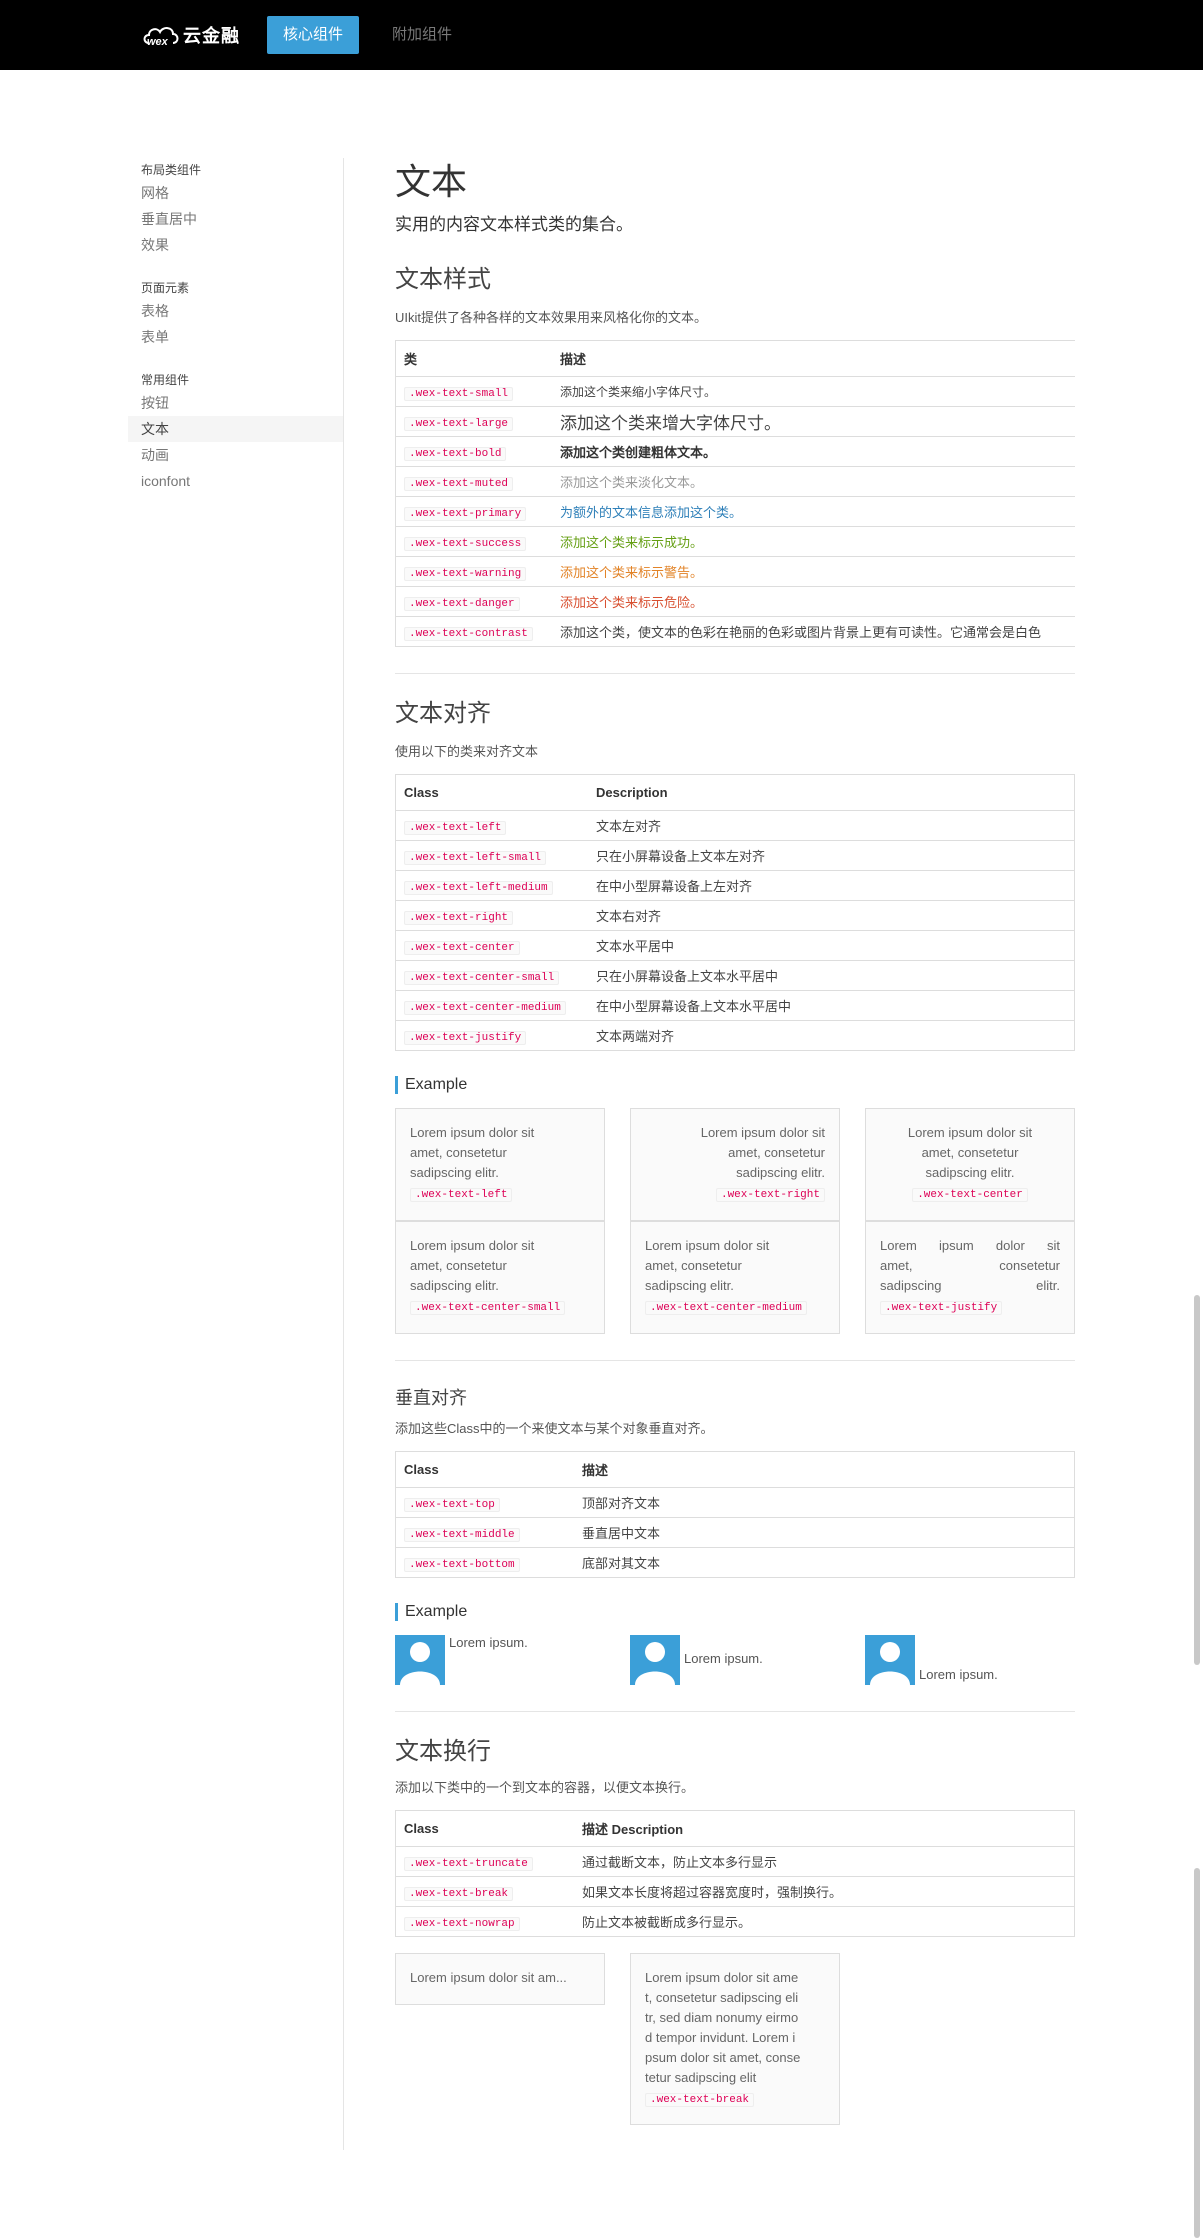 This screenshot has height=2240, width=1203. I want to click on row-desc: 文本水平居中, so click(831, 945).